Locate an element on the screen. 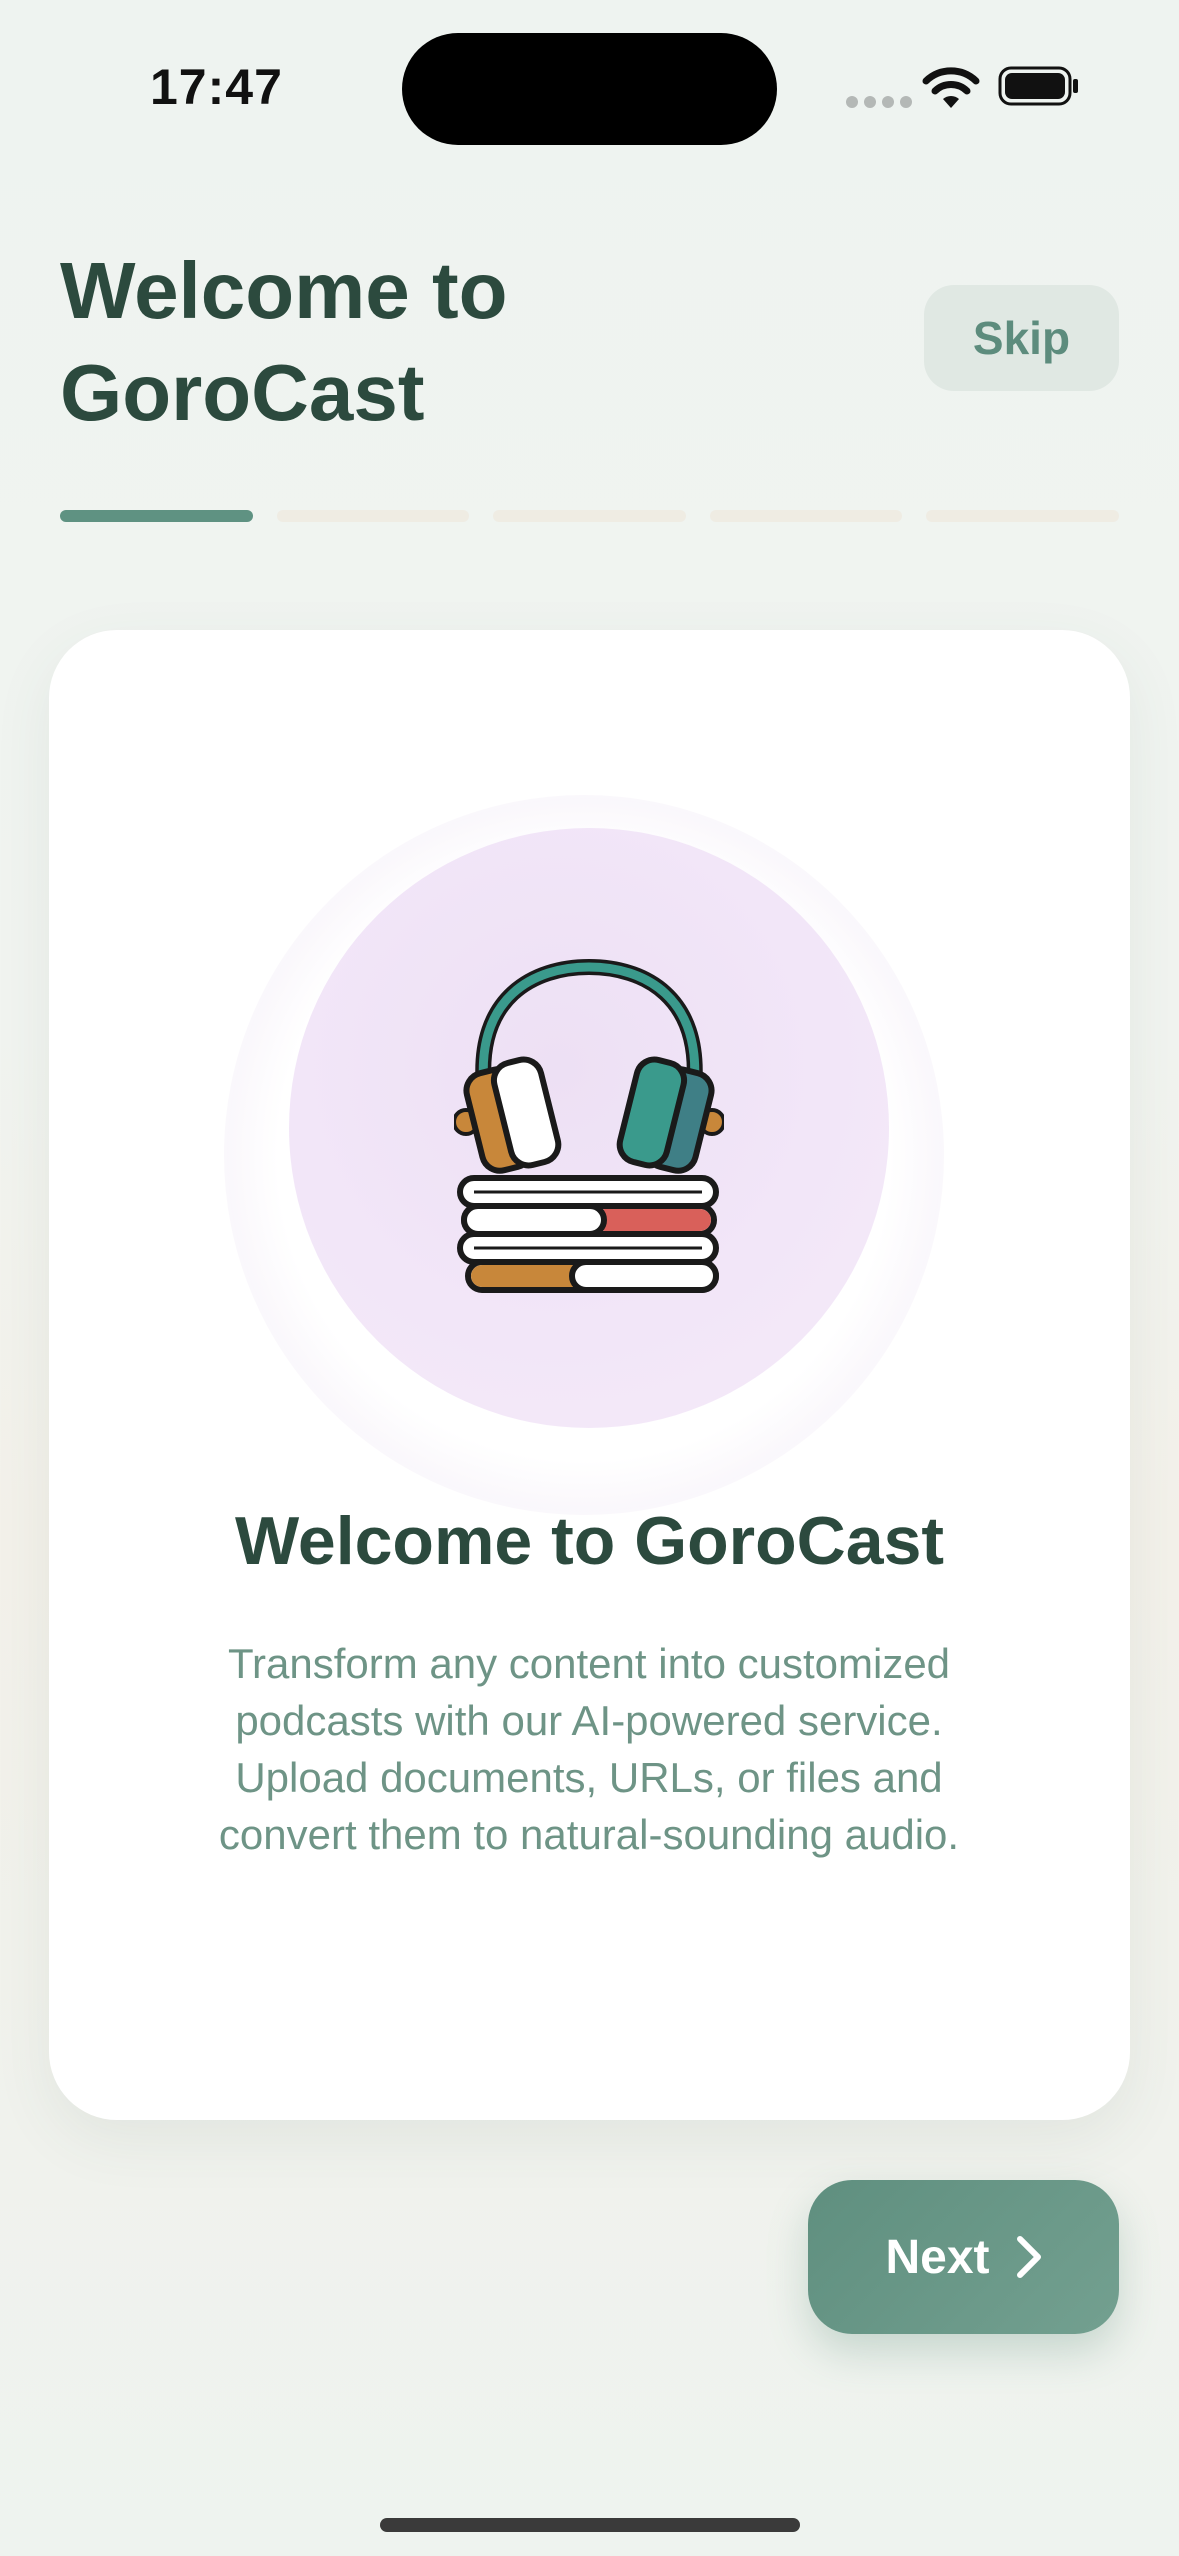 Image resolution: width=1179 pixels, height=2556 pixels. next-button: Next is located at coordinates (963, 2257).